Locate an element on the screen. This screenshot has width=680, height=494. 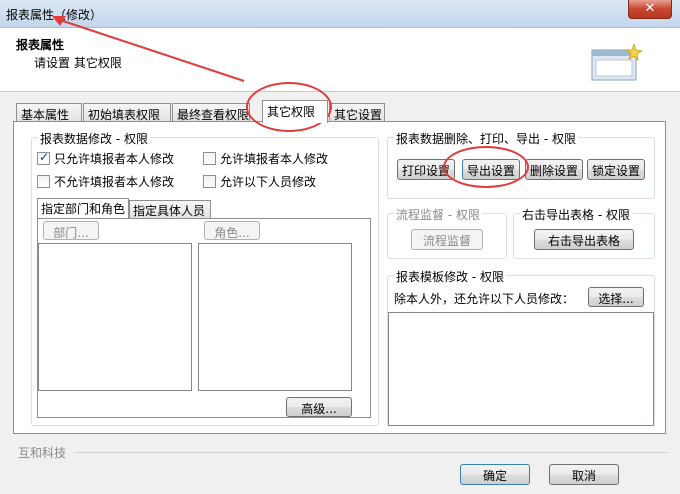
role-list is located at coordinates (275, 317).